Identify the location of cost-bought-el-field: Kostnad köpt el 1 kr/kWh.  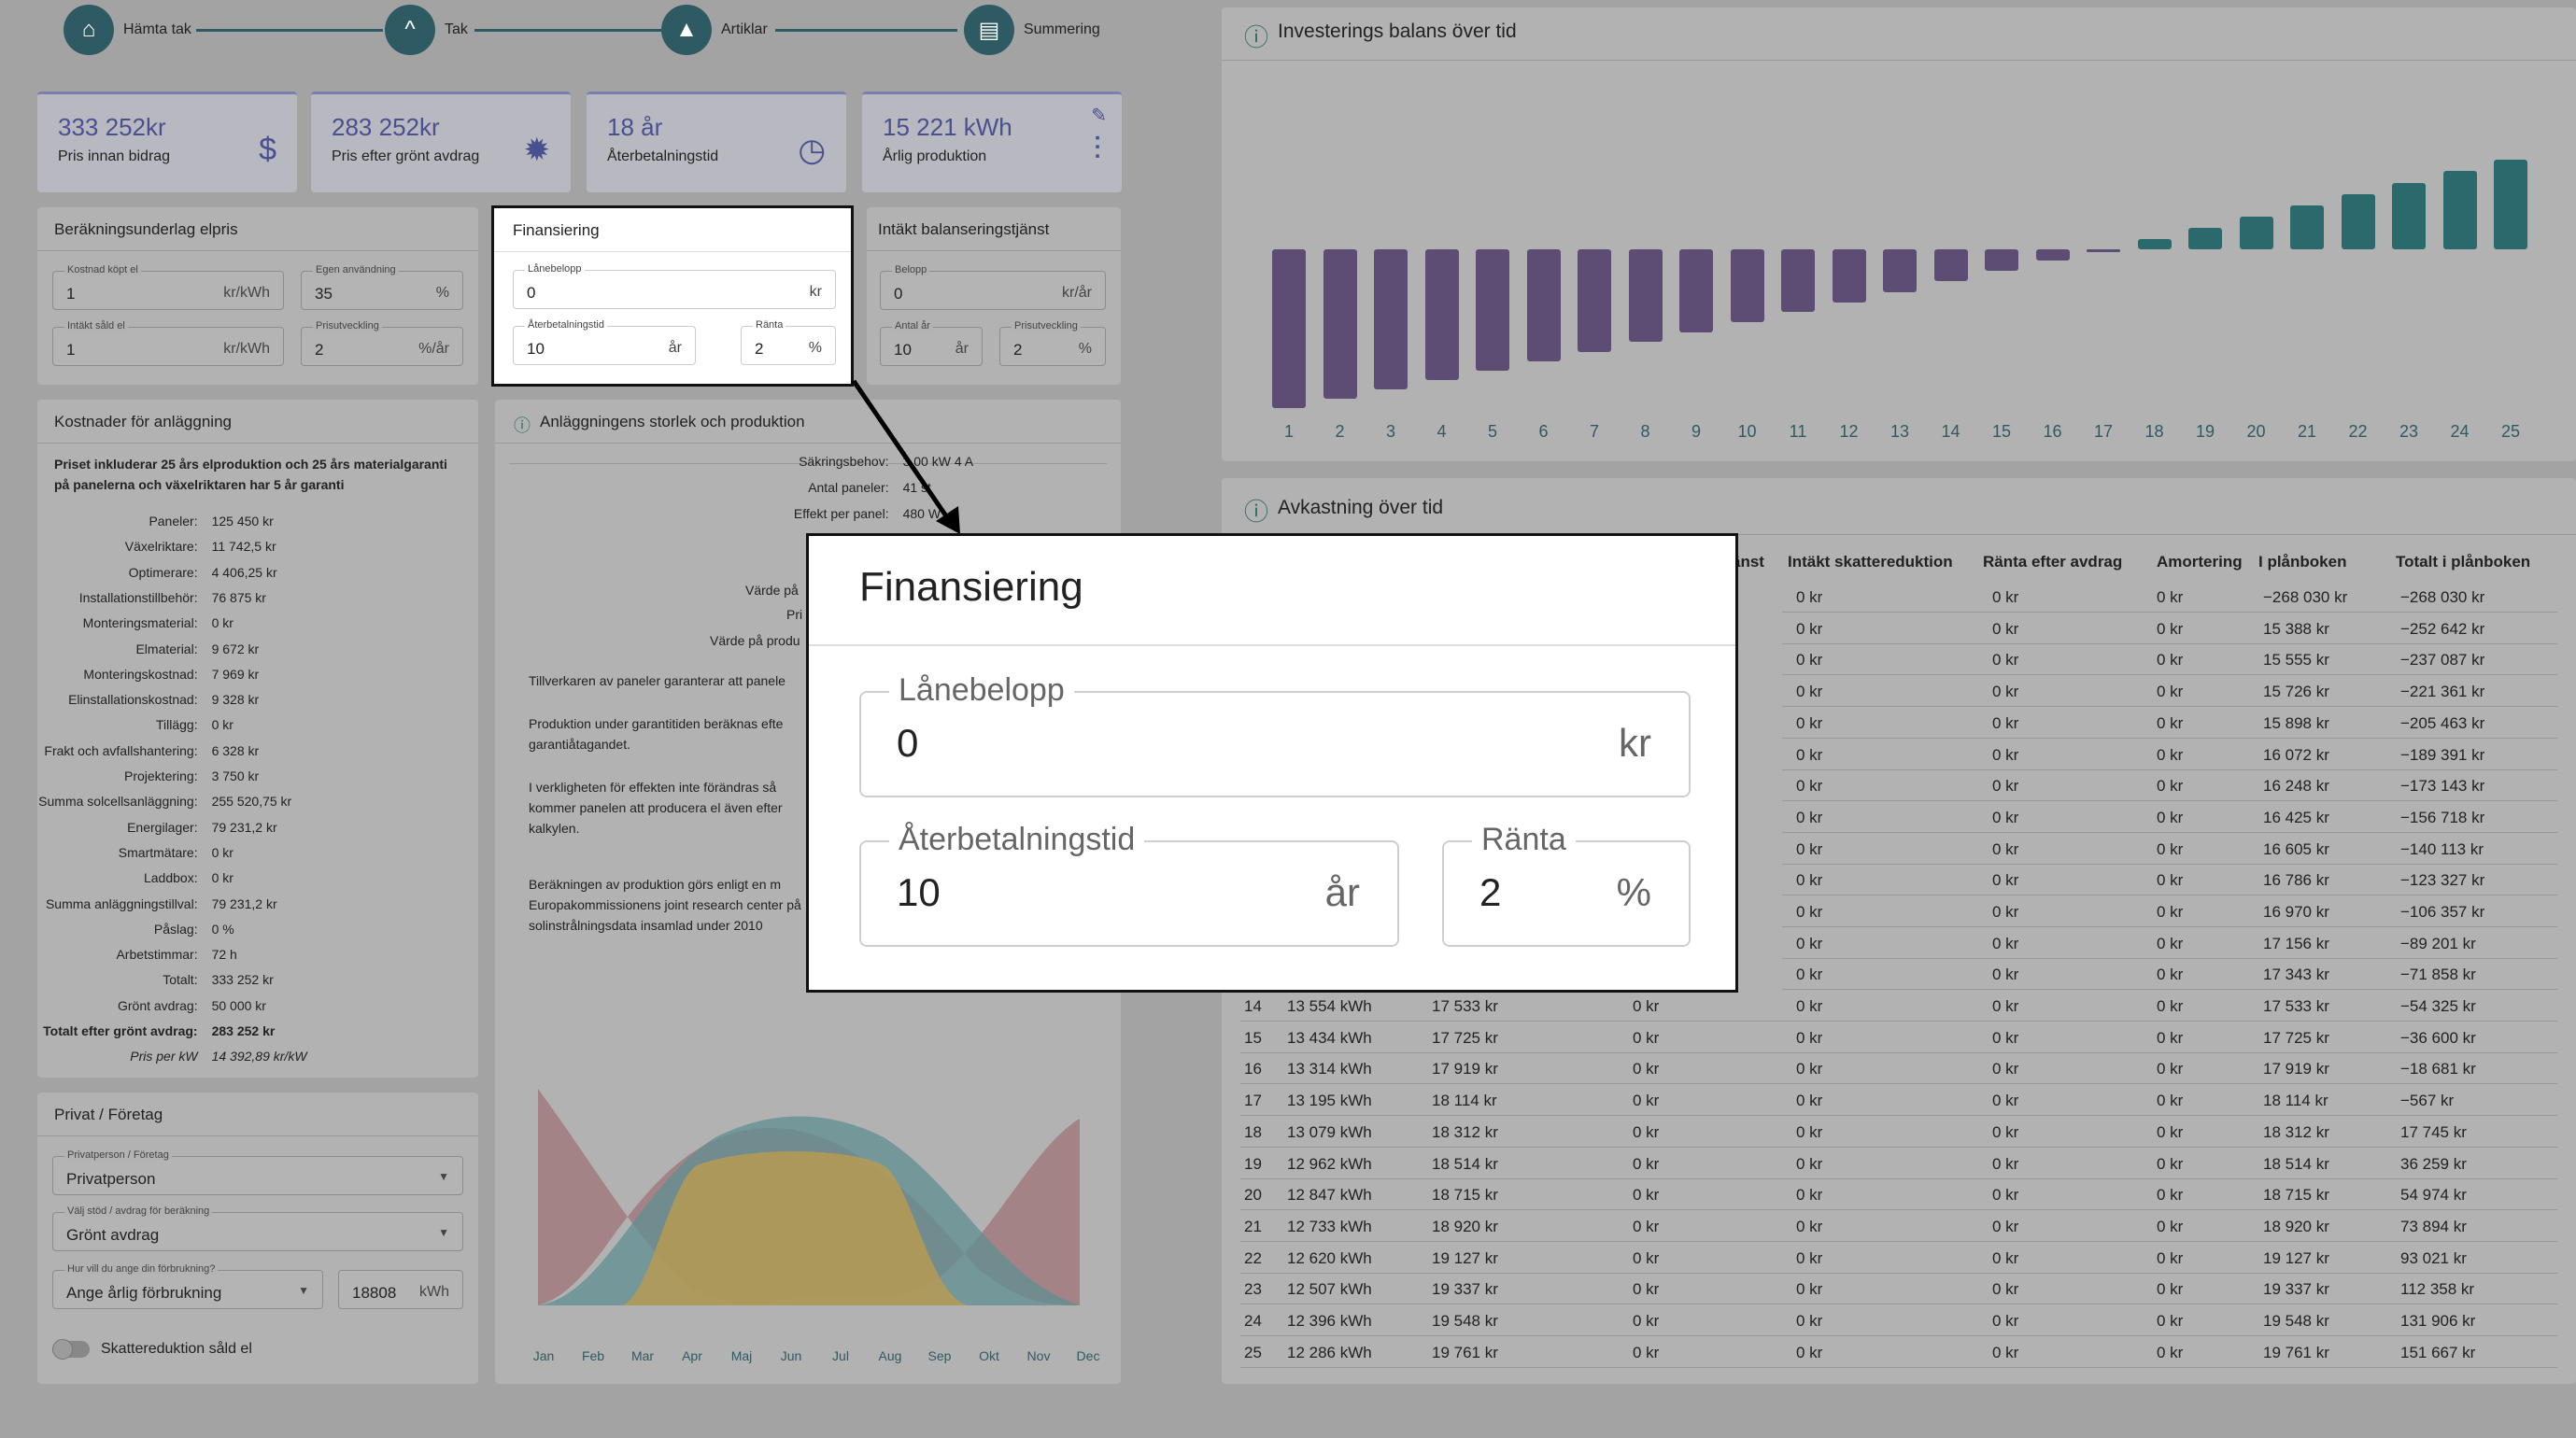
(168, 287).